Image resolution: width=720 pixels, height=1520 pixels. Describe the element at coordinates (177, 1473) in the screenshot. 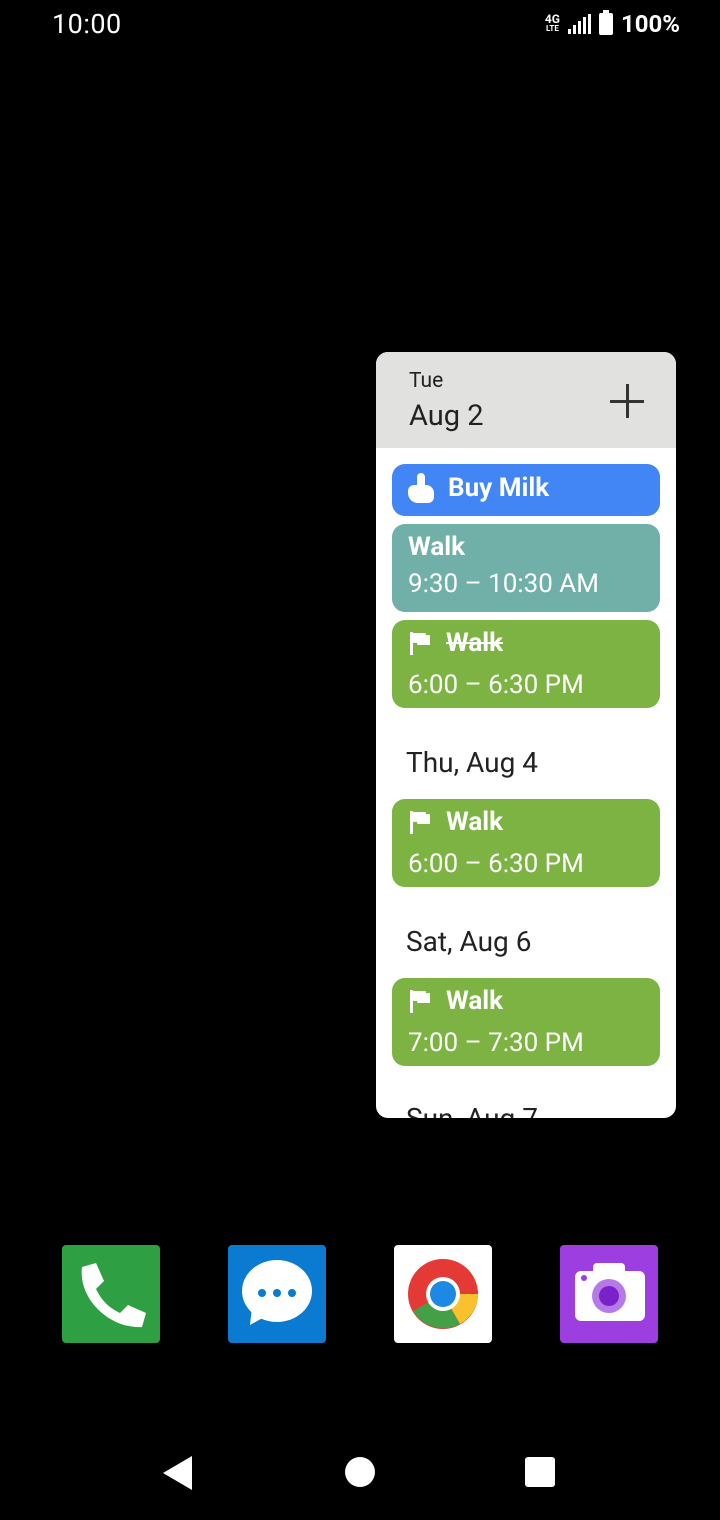

I see `back-button` at that location.